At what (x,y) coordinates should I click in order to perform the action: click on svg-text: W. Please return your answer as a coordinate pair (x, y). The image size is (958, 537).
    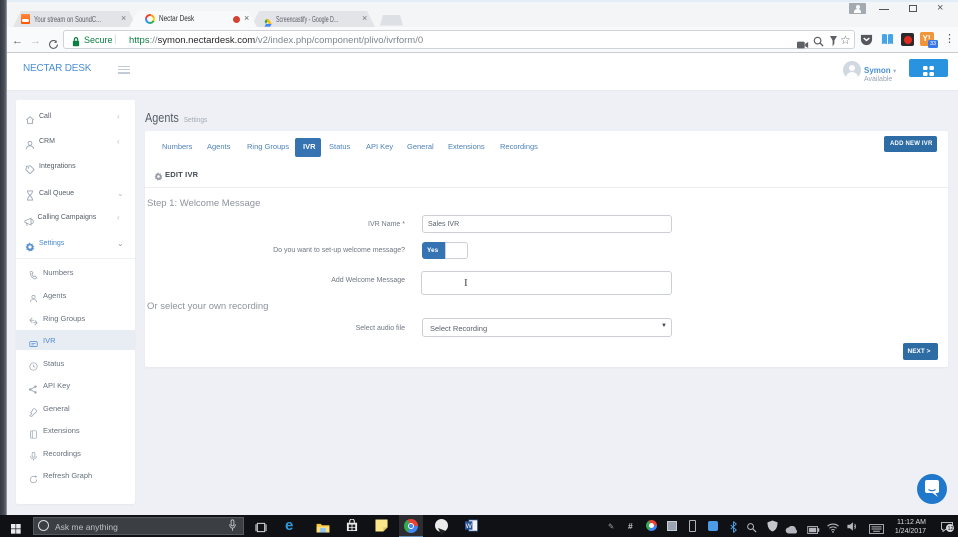
    Looking at the image, I should click on (469, 526).